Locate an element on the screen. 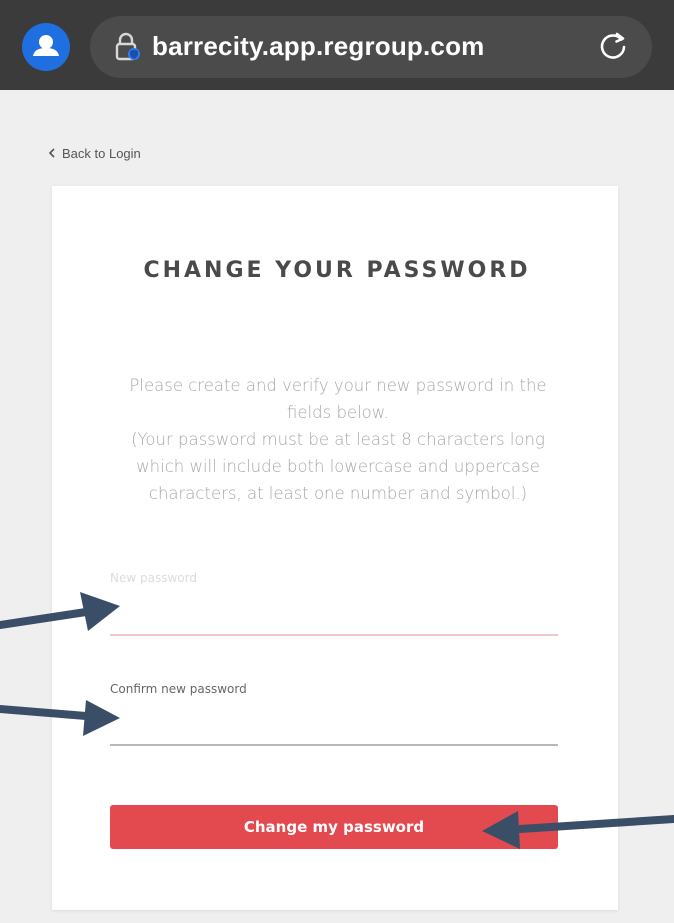 This screenshot has width=674, height=923. address-bar: barrecity.app.regroup.com is located at coordinates (371, 47).